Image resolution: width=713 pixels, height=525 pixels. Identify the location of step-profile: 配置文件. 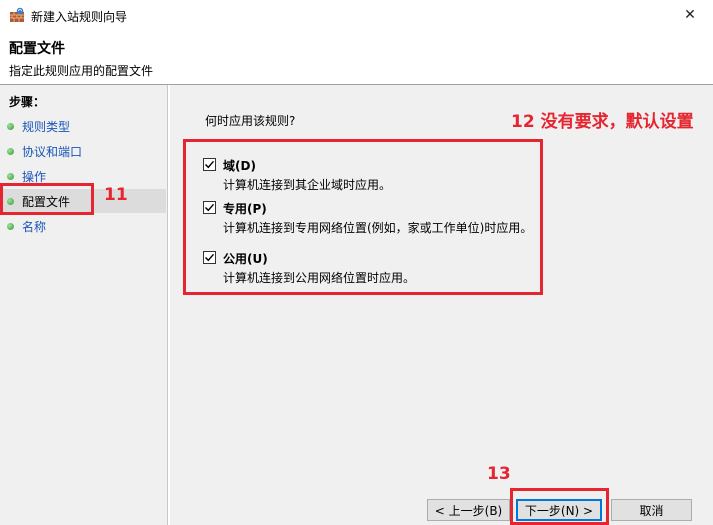
(83, 201).